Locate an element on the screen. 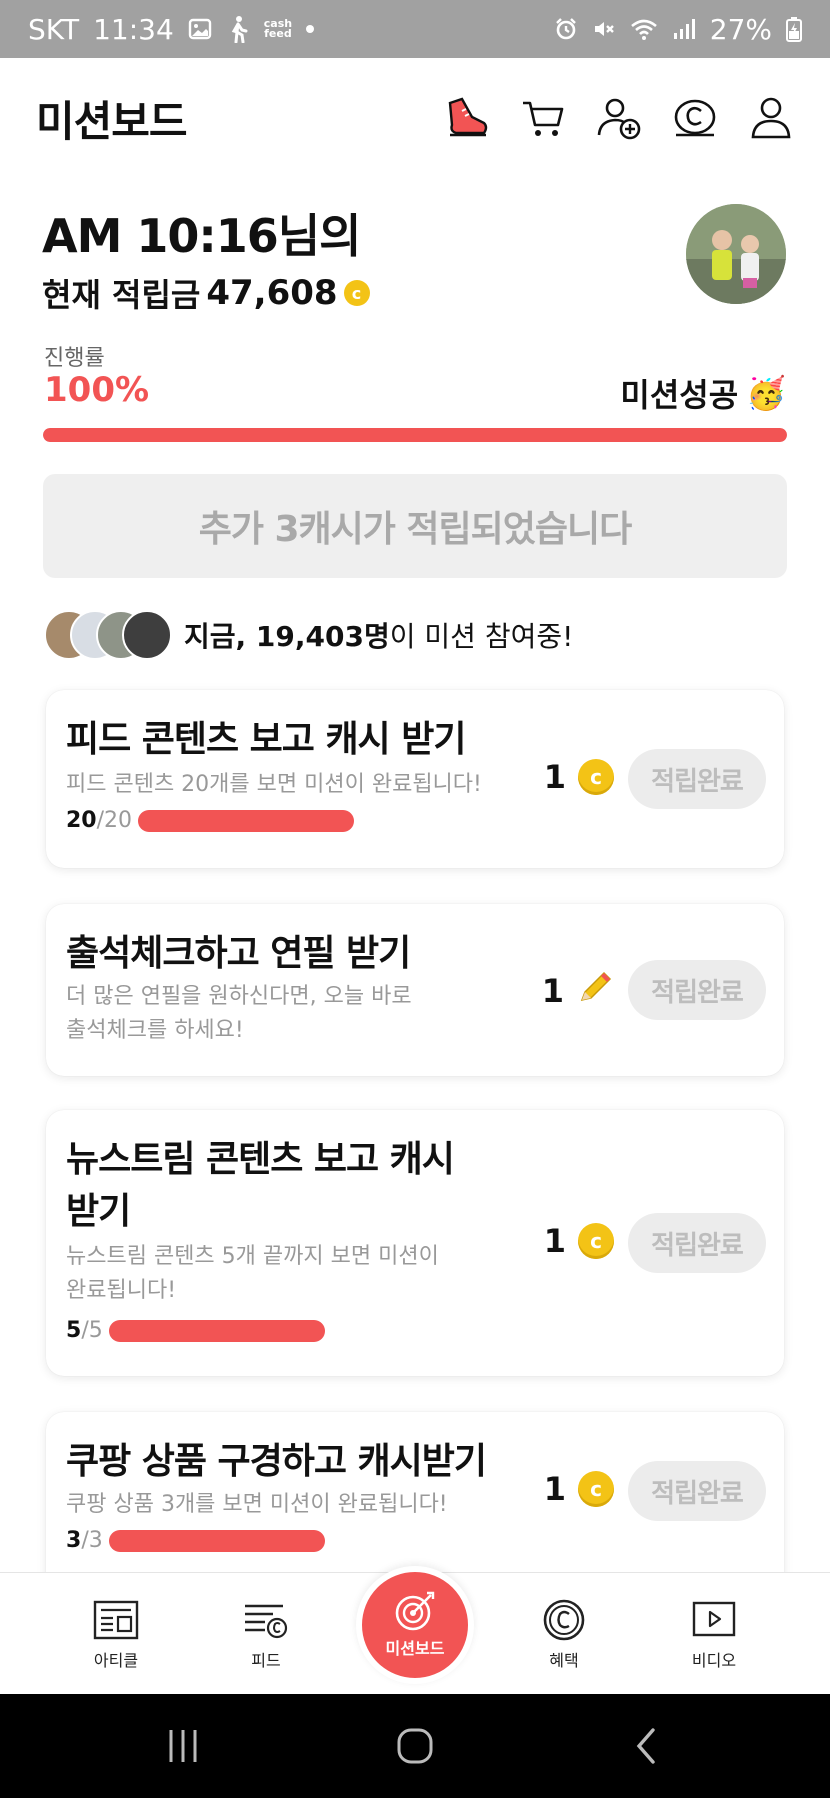  target-icon is located at coordinates (415, 1613).